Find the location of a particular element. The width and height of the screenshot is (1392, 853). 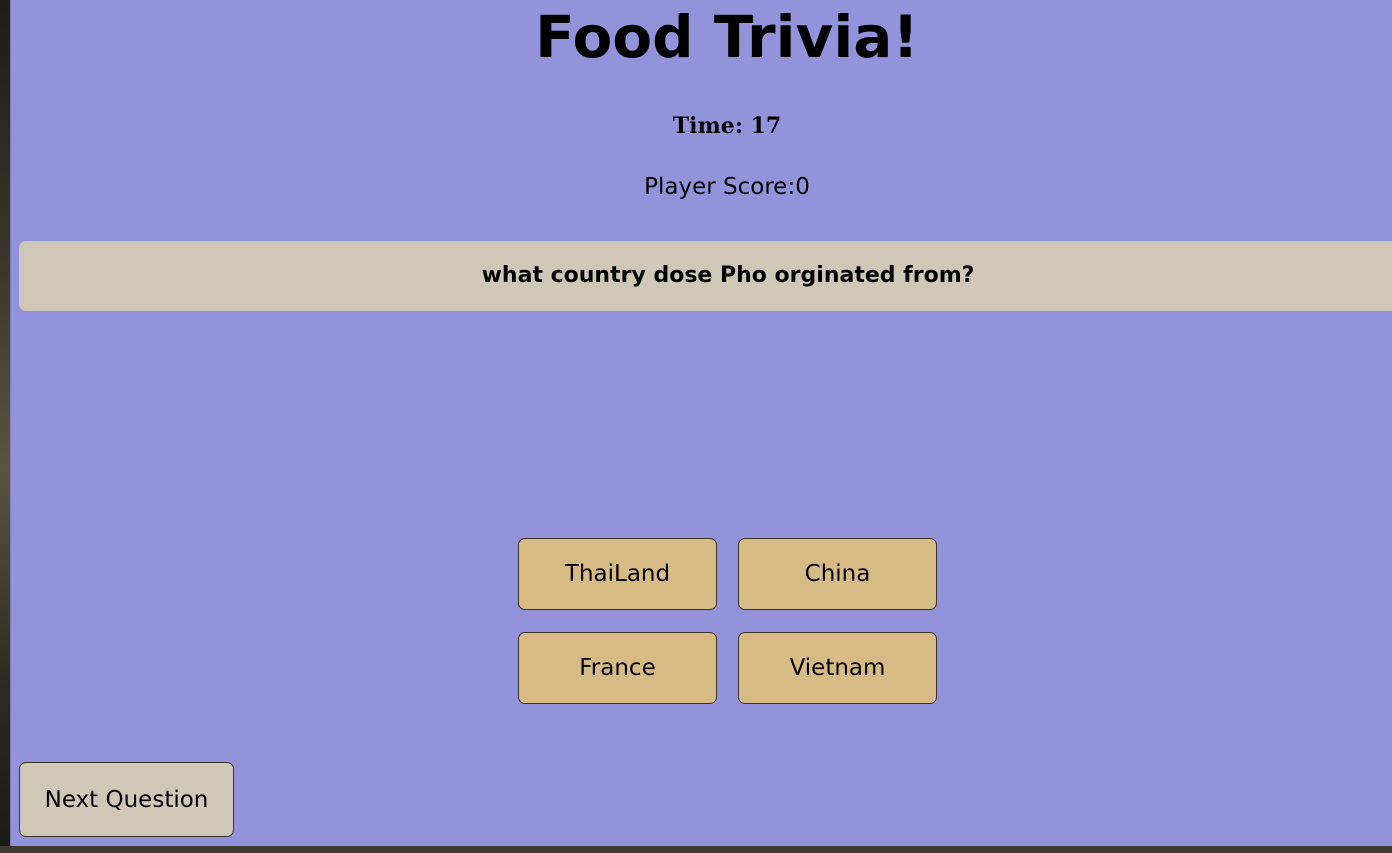

question-panel: what country dose Pho orginated from? is located at coordinates (705, 276).